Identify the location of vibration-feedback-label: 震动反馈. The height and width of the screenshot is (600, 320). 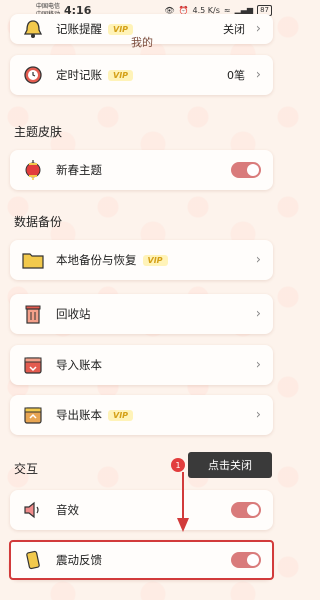
(79, 560).